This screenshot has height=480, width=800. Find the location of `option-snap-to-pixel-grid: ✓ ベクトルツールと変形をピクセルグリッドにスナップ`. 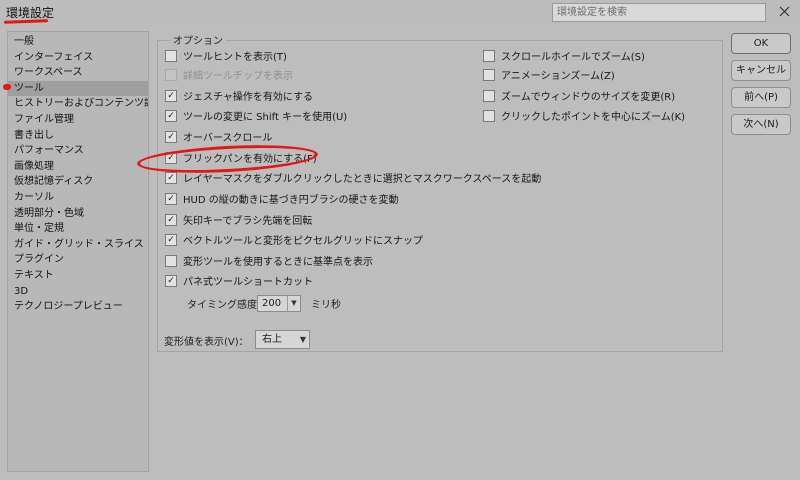

option-snap-to-pixel-grid: ✓ ベクトルツールと変形をピクセルグリッドにスナップ is located at coordinates (294, 242).